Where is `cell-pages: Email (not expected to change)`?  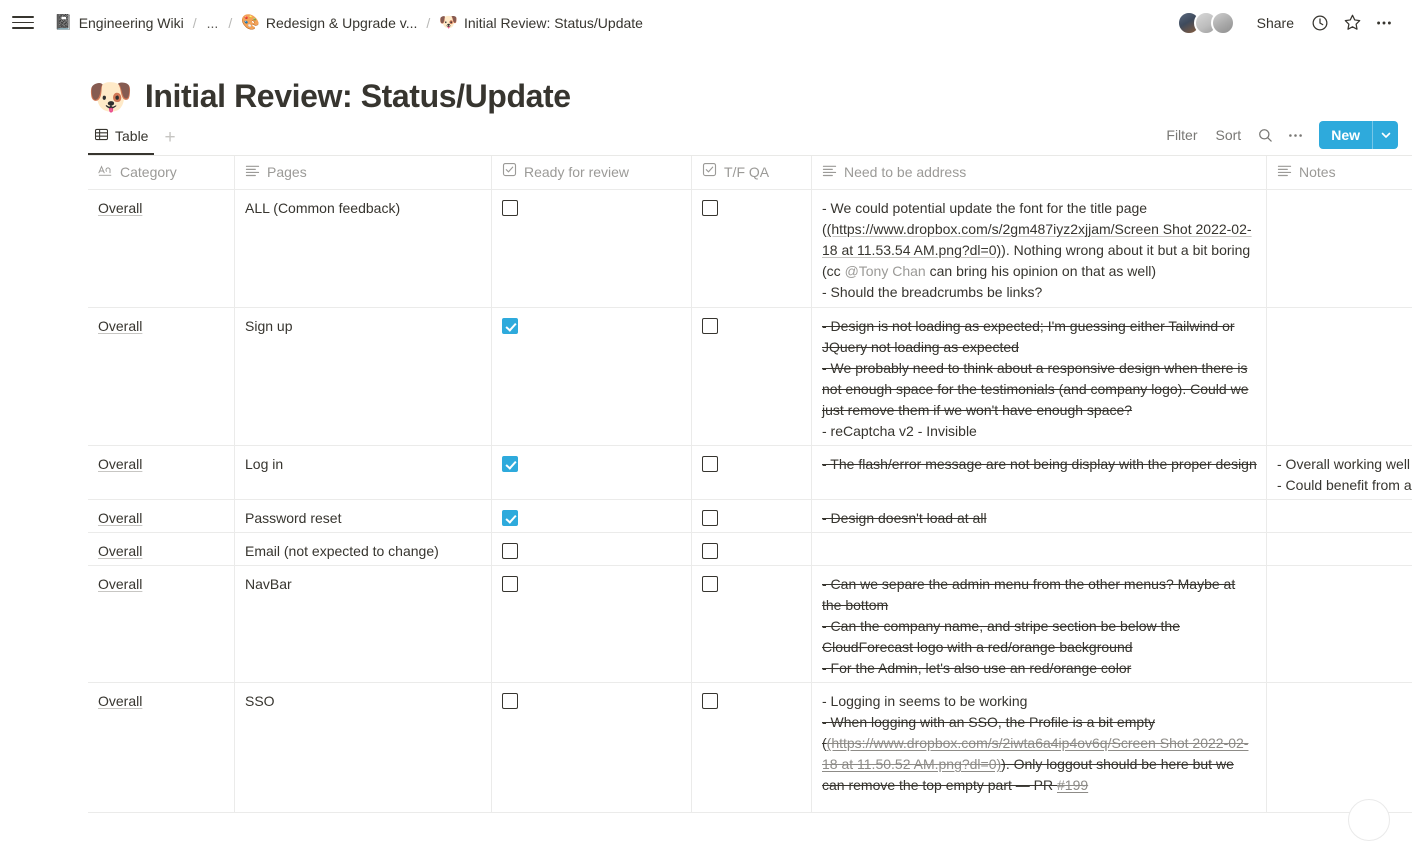 cell-pages: Email (not expected to change) is located at coordinates (363, 549).